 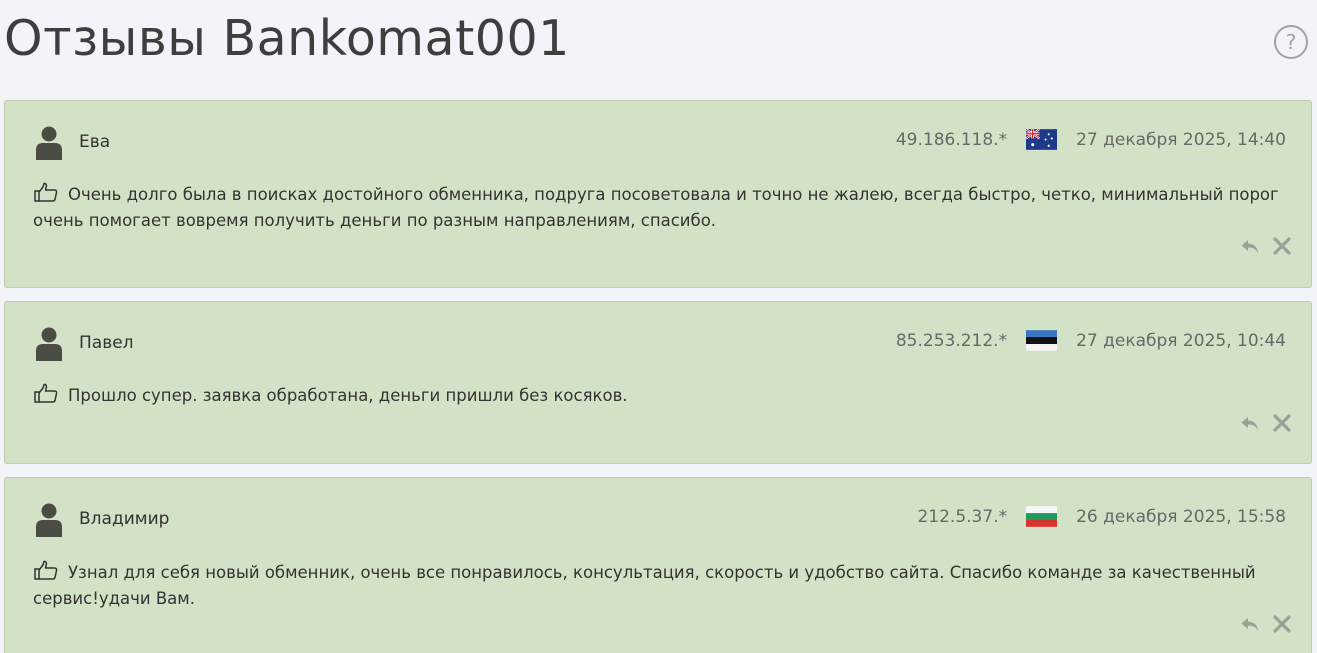 What do you see at coordinates (1042, 516) in the screenshot?
I see `bulgaria-flag-icon` at bounding box center [1042, 516].